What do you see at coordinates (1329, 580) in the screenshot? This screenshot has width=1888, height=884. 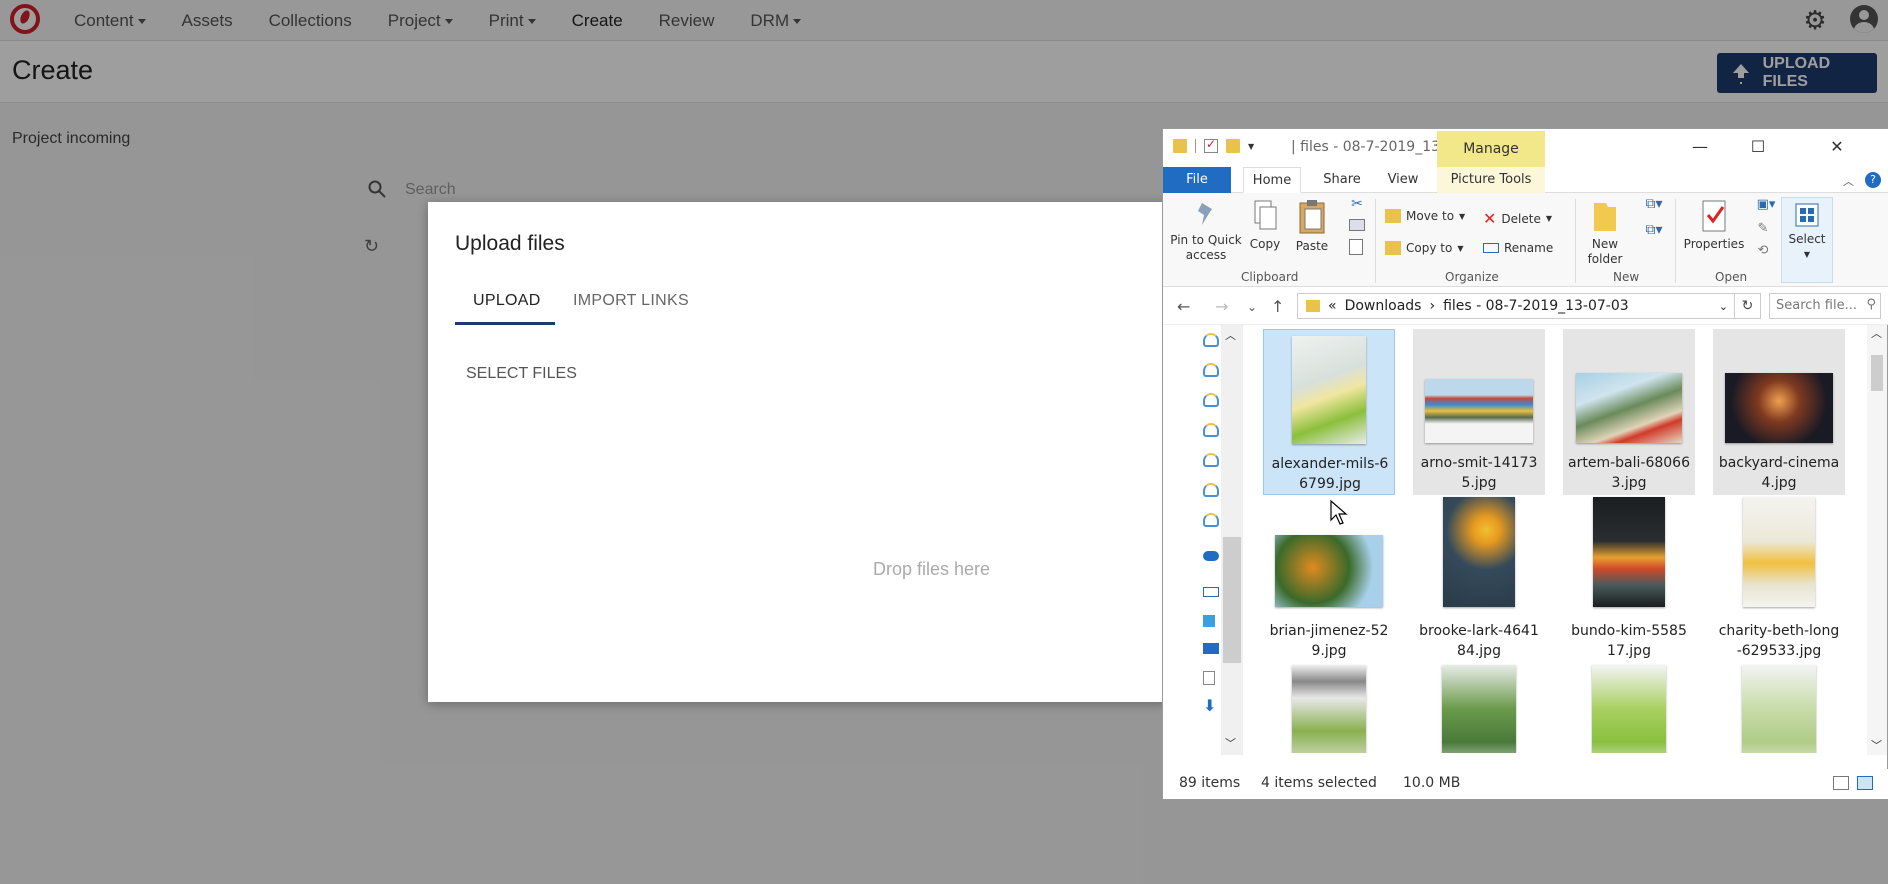 I see `file-tile: brian-jimenez-52 9.jpg` at bounding box center [1329, 580].